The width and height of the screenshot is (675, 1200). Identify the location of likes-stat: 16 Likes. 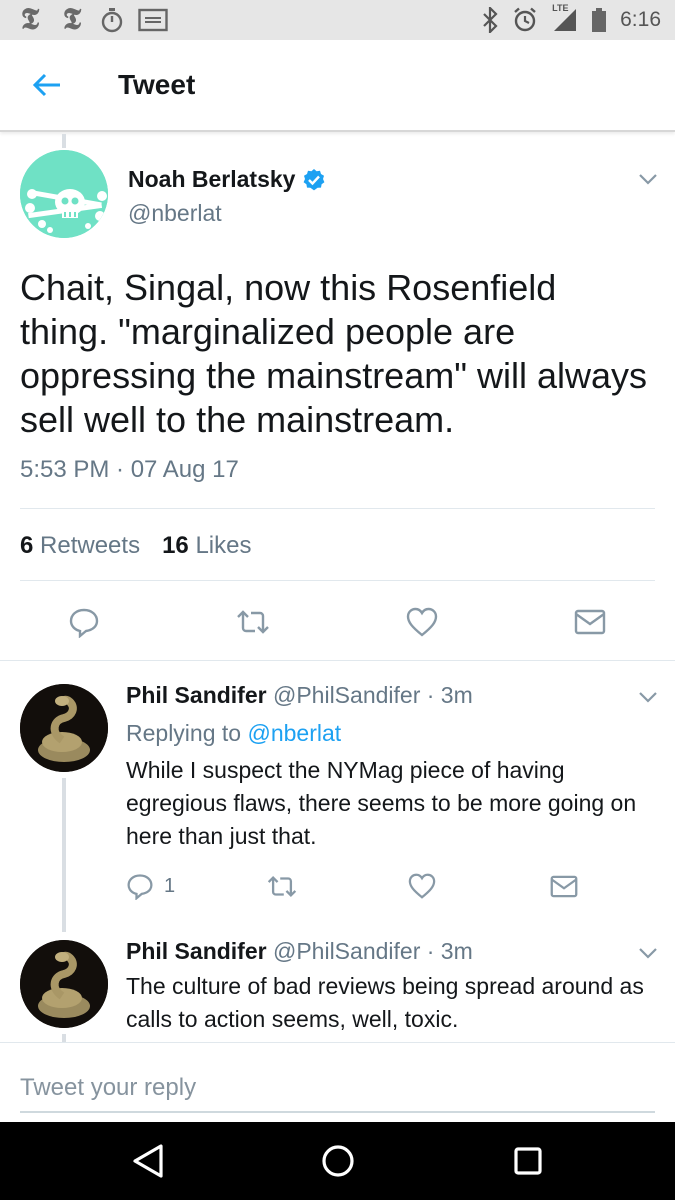
(206, 546).